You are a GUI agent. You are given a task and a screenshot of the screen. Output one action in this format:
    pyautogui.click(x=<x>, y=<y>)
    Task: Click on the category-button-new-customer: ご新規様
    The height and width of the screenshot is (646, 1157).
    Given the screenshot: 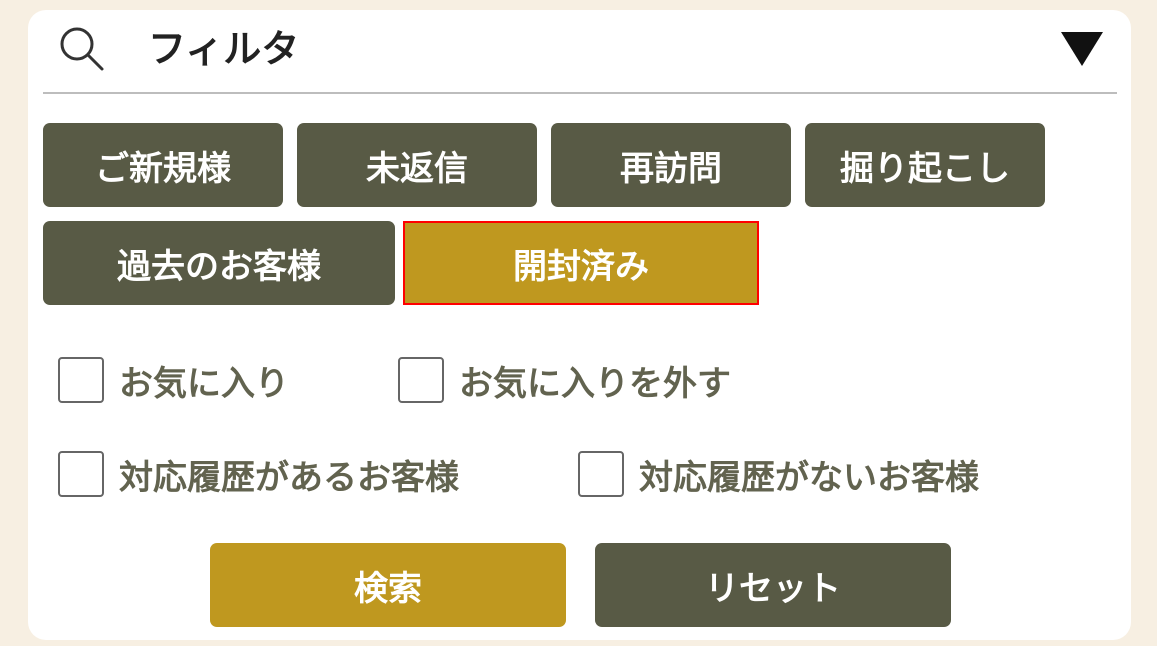 What is the action you would take?
    pyautogui.click(x=163, y=165)
    